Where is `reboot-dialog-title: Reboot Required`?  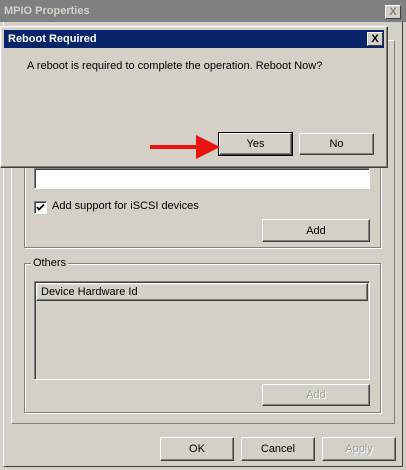 reboot-dialog-title: Reboot Required is located at coordinates (52, 39).